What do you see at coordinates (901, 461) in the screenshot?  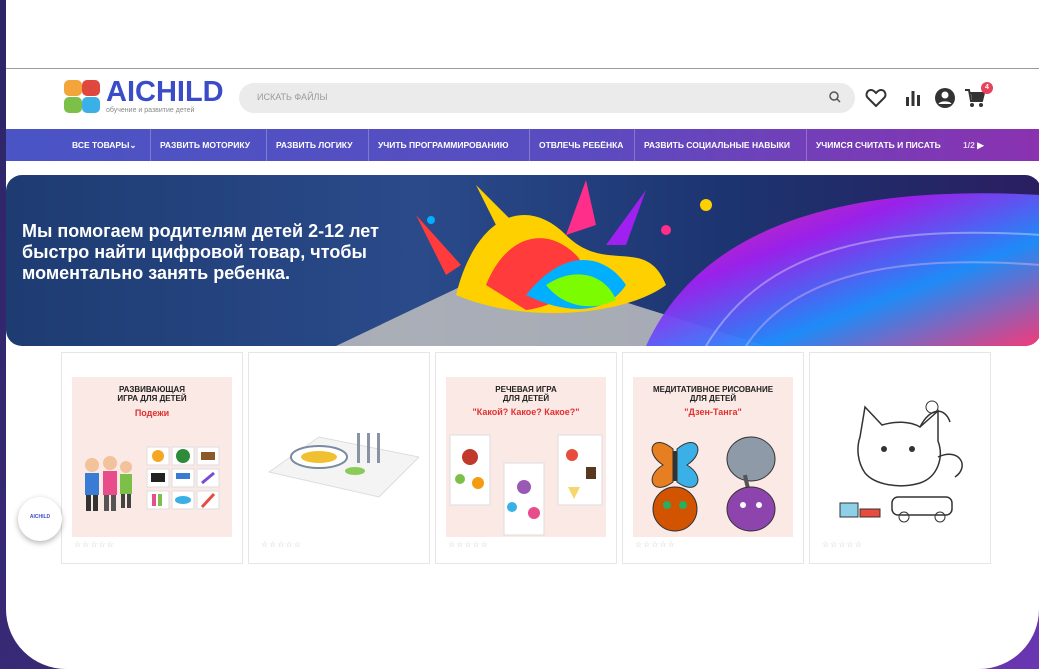 I see `coloring-cat-illustration` at bounding box center [901, 461].